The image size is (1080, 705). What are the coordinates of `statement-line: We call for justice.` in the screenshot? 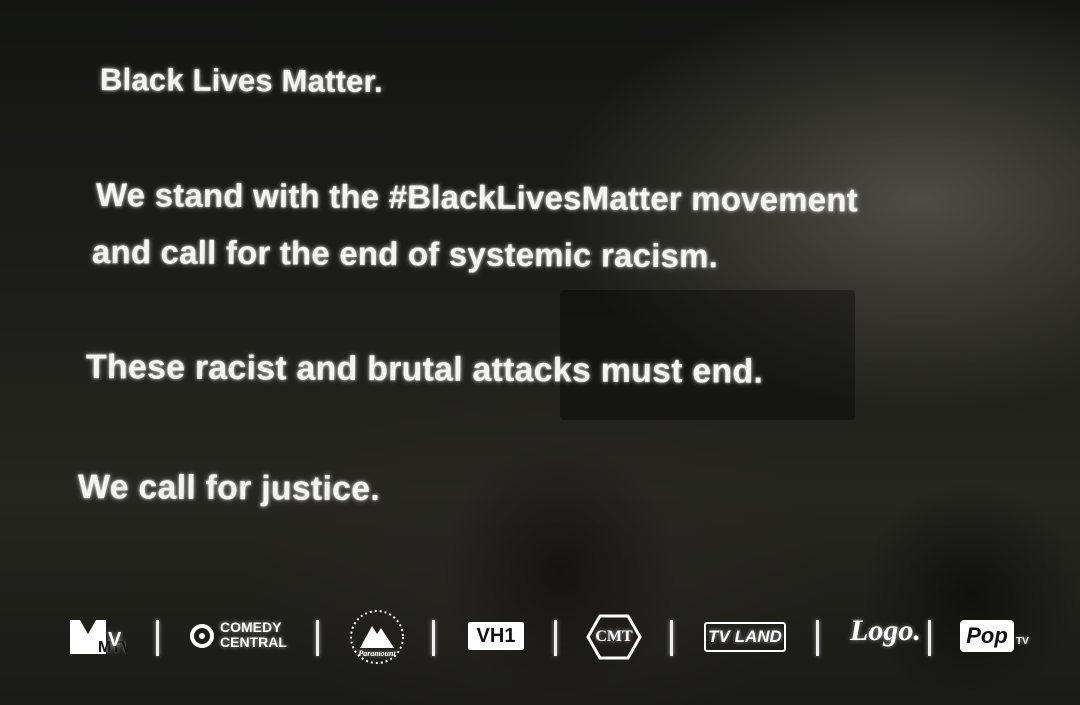 It's located at (229, 488).